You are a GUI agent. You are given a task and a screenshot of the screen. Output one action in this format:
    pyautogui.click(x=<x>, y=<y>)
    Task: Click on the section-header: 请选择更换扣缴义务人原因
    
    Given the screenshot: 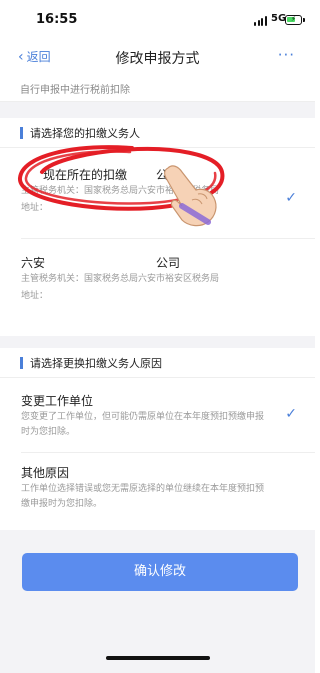 What is the action you would take?
    pyautogui.click(x=157, y=363)
    